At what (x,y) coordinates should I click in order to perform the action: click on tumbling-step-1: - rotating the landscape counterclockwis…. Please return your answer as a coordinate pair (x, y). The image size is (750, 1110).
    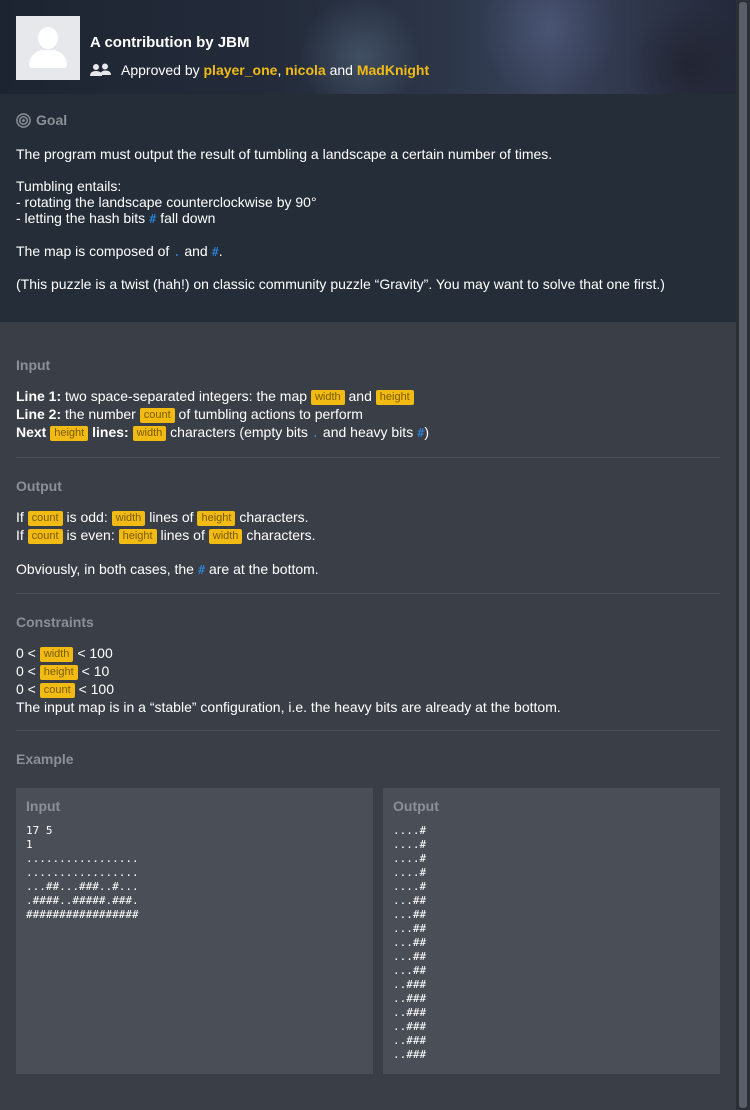
    Looking at the image, I should click on (166, 202).